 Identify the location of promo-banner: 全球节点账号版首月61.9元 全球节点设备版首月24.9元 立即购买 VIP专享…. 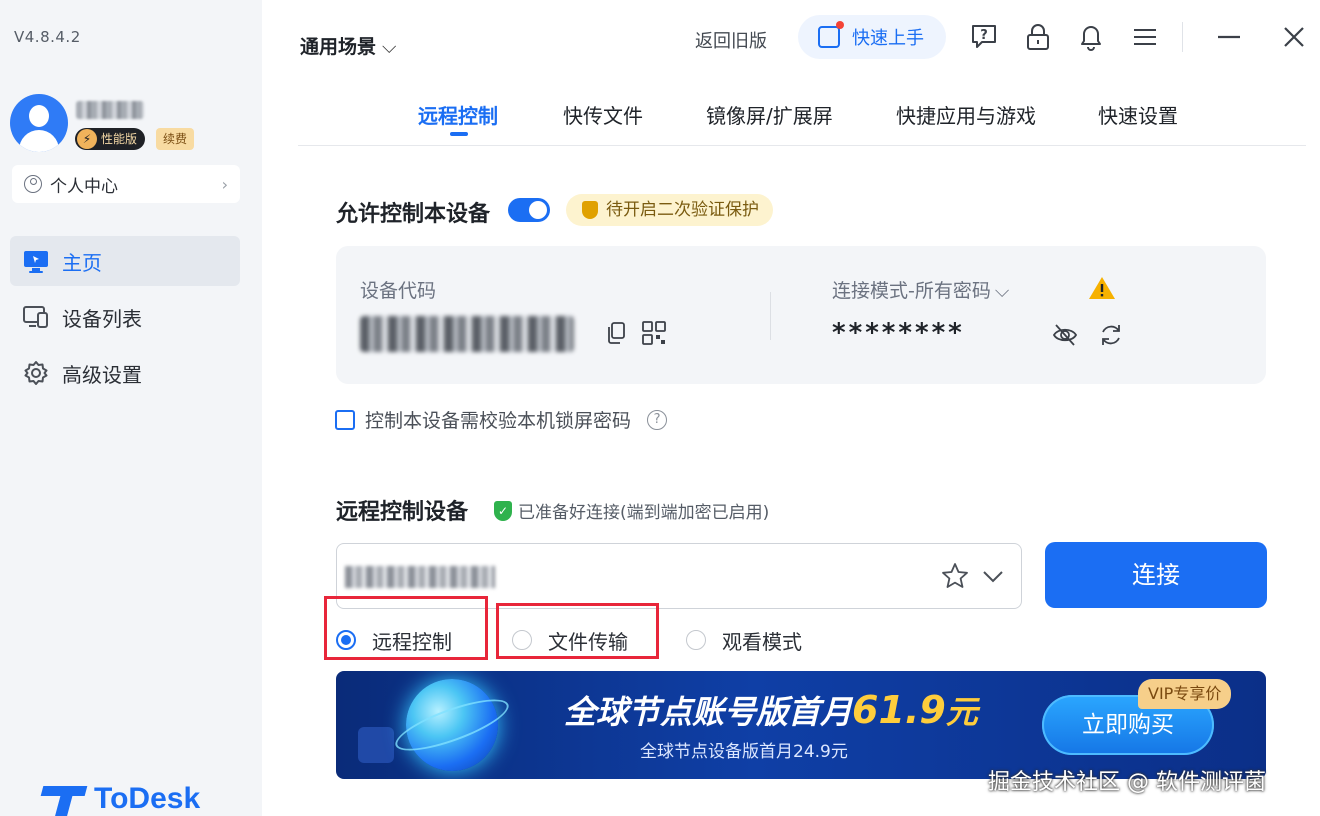
(801, 725).